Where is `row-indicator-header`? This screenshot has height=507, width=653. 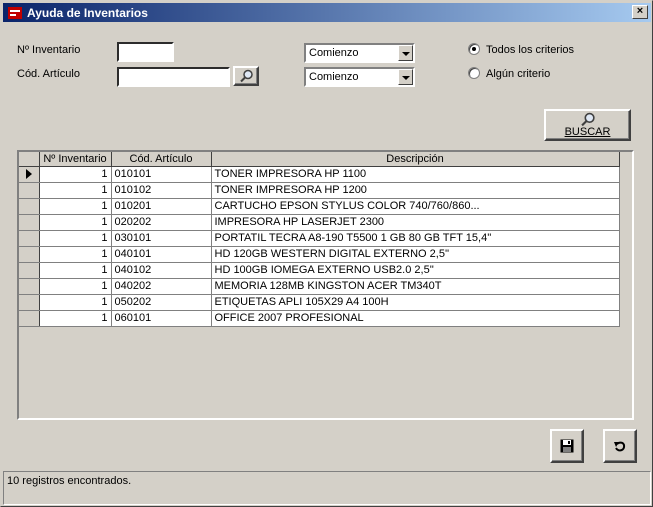 row-indicator-header is located at coordinates (29, 159).